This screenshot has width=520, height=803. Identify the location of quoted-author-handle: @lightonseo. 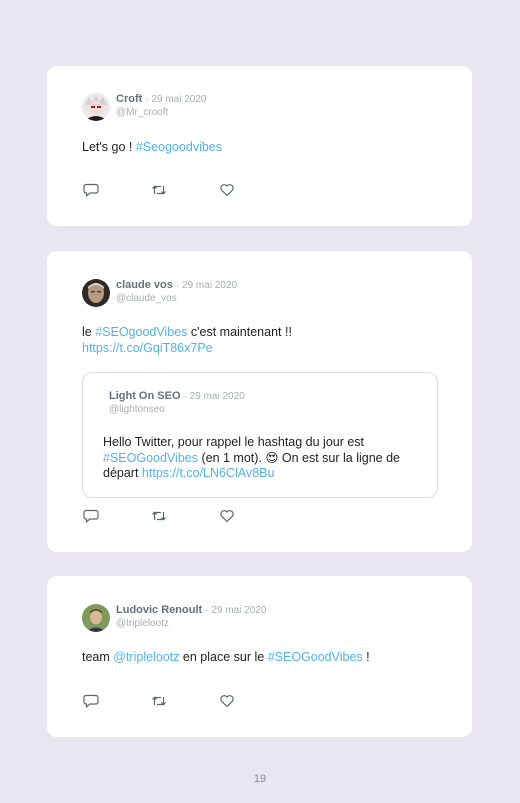
(177, 409).